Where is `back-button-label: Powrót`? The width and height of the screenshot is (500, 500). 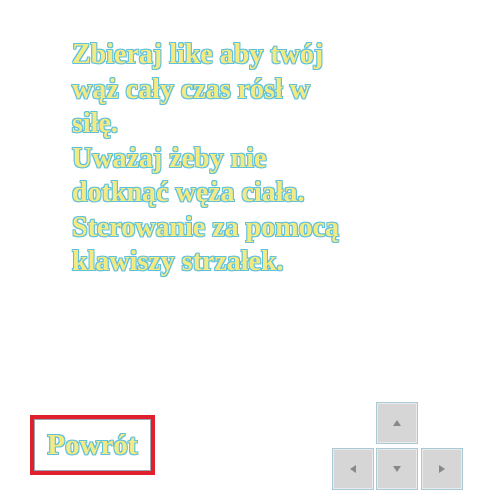
back-button-label: Powrót is located at coordinates (92, 444).